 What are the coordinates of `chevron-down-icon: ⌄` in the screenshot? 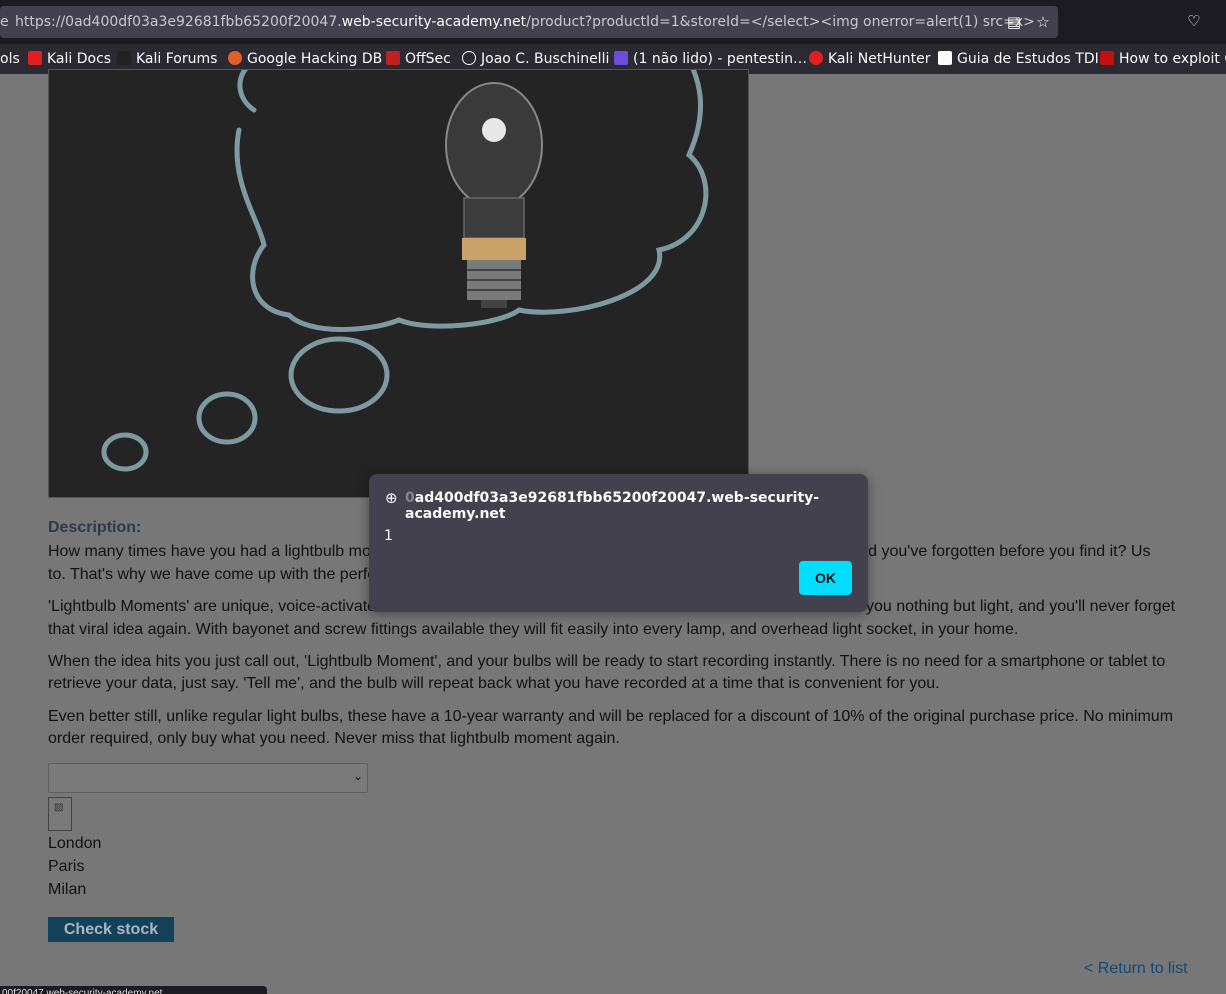 It's located at (357, 776).